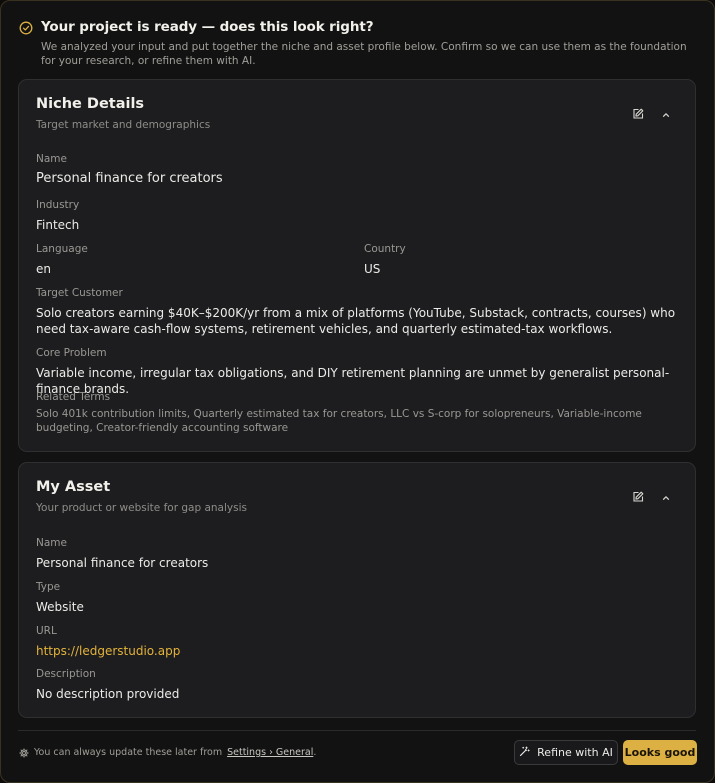 The width and height of the screenshot is (715, 783). What do you see at coordinates (385, 249) in the screenshot?
I see `field-label: Country` at bounding box center [385, 249].